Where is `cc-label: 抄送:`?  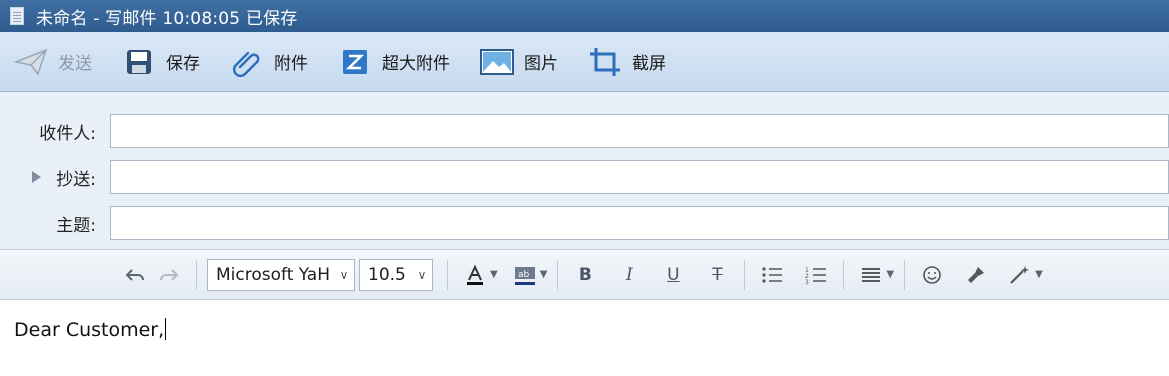 cc-label: 抄送: is located at coordinates (76, 179).